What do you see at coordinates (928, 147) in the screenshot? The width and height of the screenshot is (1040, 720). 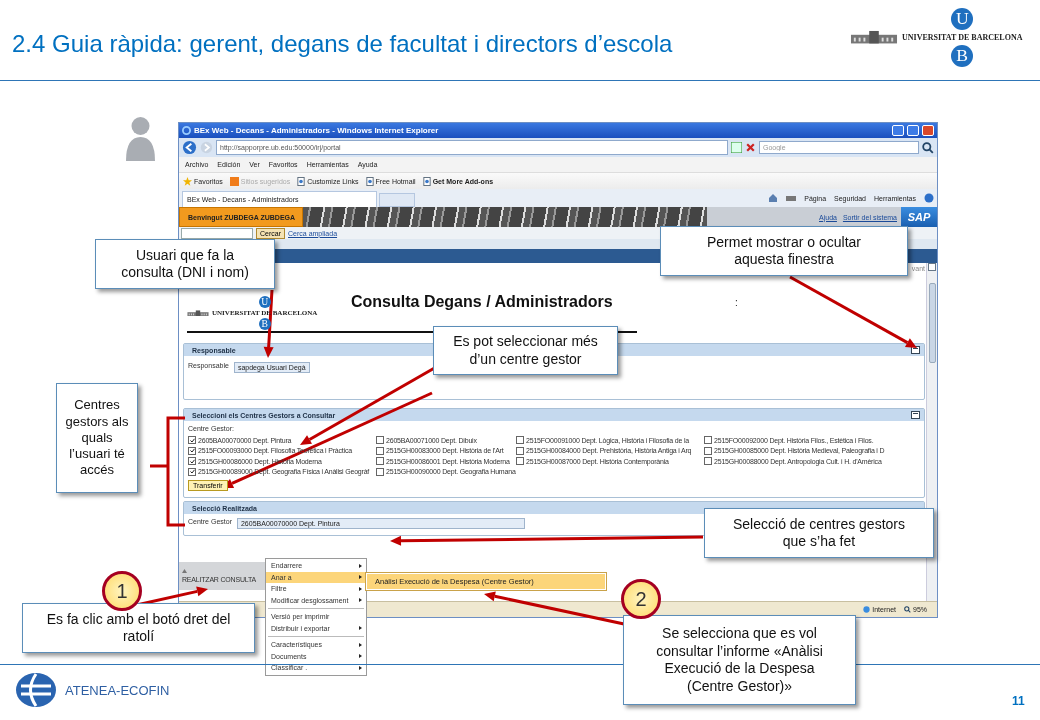 I see `search-icon` at bounding box center [928, 147].